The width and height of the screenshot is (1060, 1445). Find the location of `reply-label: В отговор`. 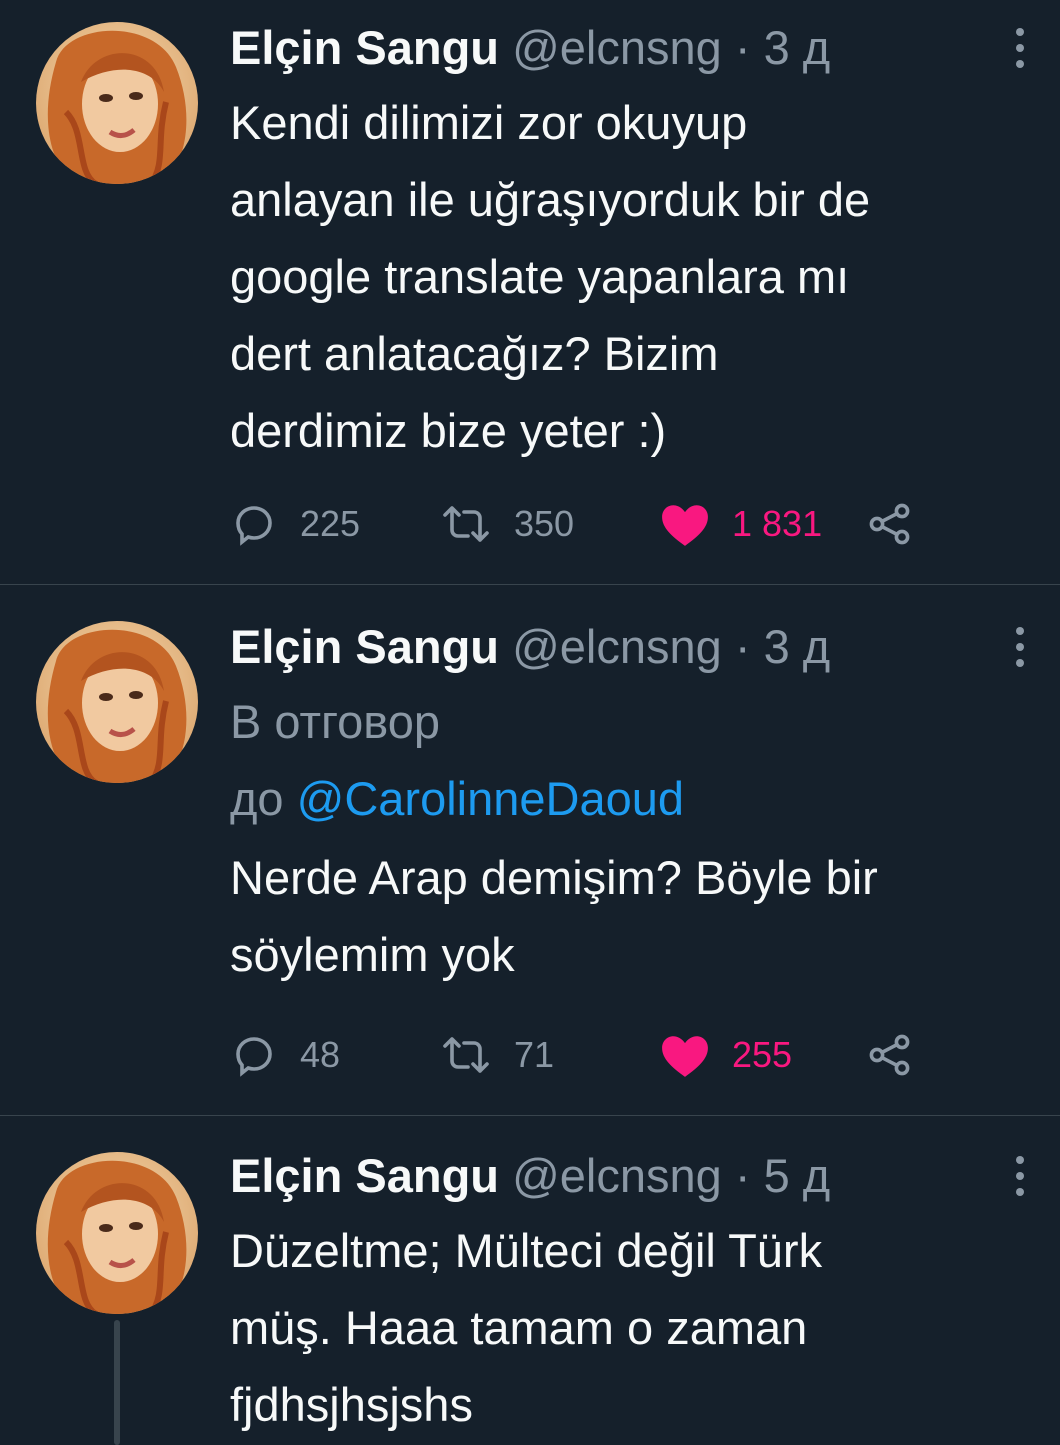

reply-label: В отговор is located at coordinates (335, 721).